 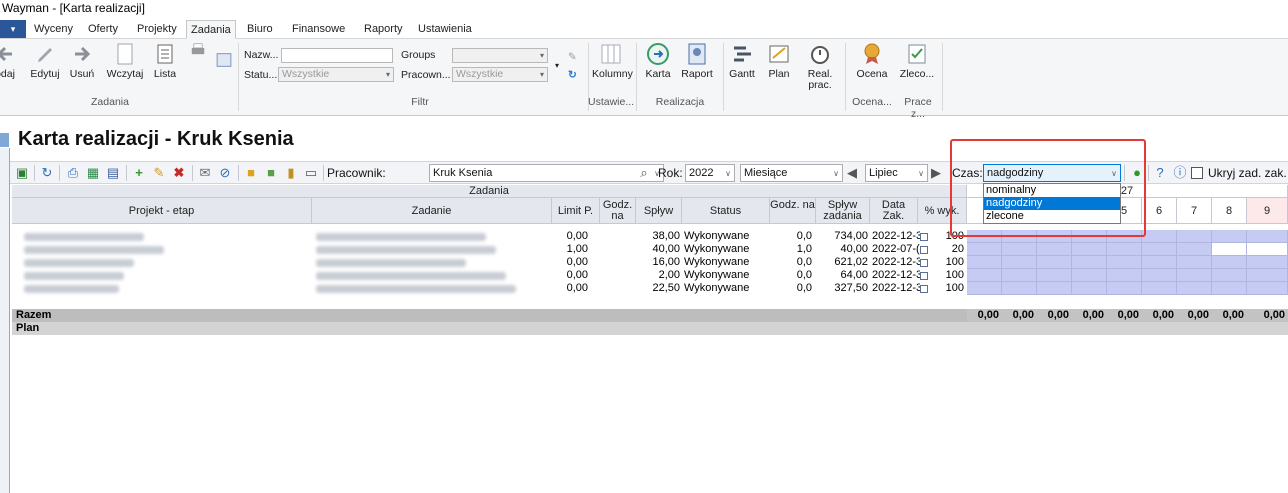 What do you see at coordinates (93, 173) in the screenshot?
I see `excel-icon: ▦` at bounding box center [93, 173].